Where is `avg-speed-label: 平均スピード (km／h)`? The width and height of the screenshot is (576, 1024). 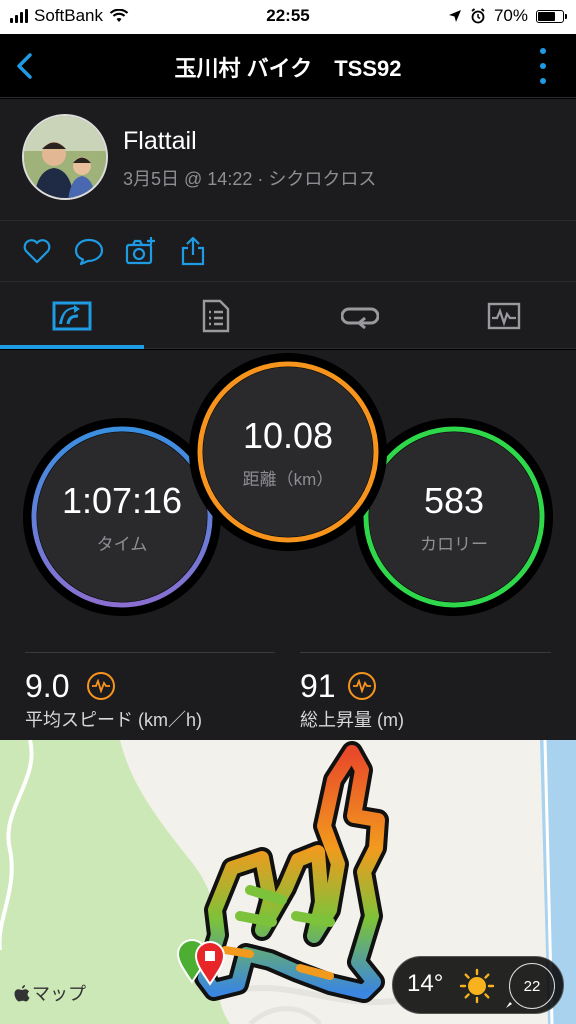 avg-speed-label: 平均スピード (km／h) is located at coordinates (113, 720).